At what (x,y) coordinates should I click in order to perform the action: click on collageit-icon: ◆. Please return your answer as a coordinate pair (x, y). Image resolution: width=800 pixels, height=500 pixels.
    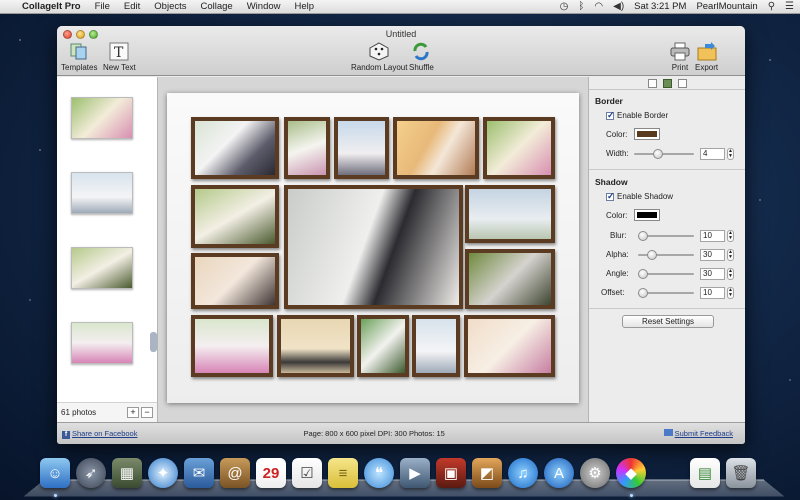
    Looking at the image, I should click on (631, 473).